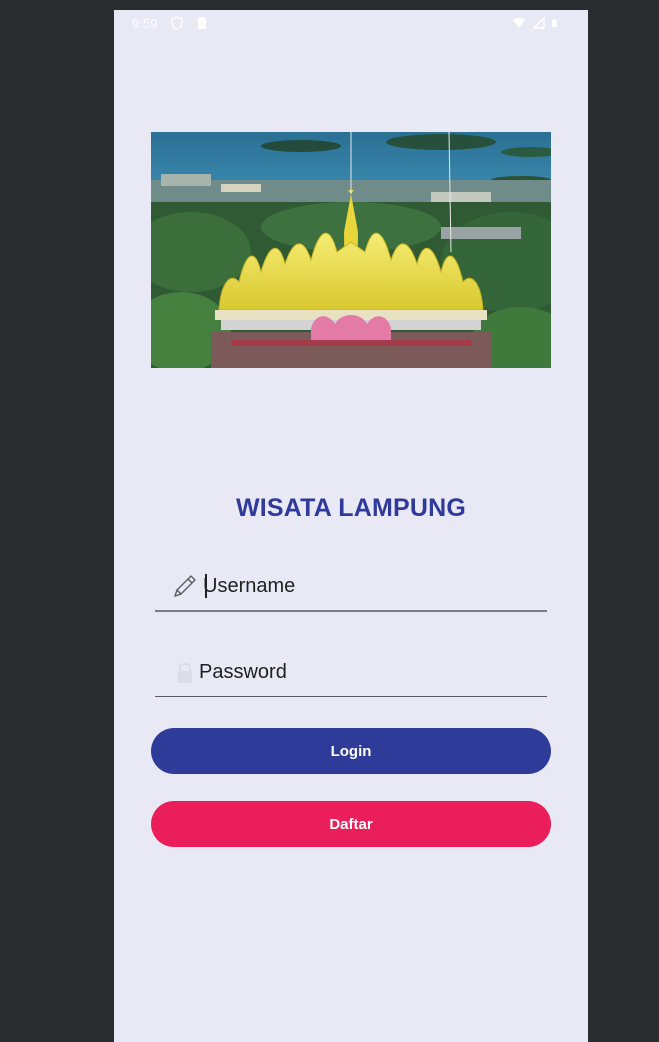  Describe the element at coordinates (145, 23) in the screenshot. I see `status-time: 9:59` at that location.